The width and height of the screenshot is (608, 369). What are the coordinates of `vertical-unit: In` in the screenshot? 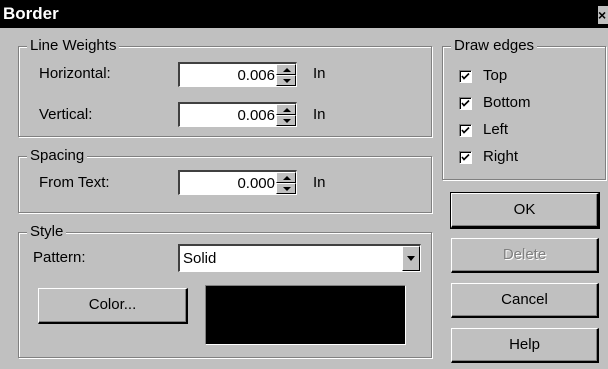 It's located at (319, 114).